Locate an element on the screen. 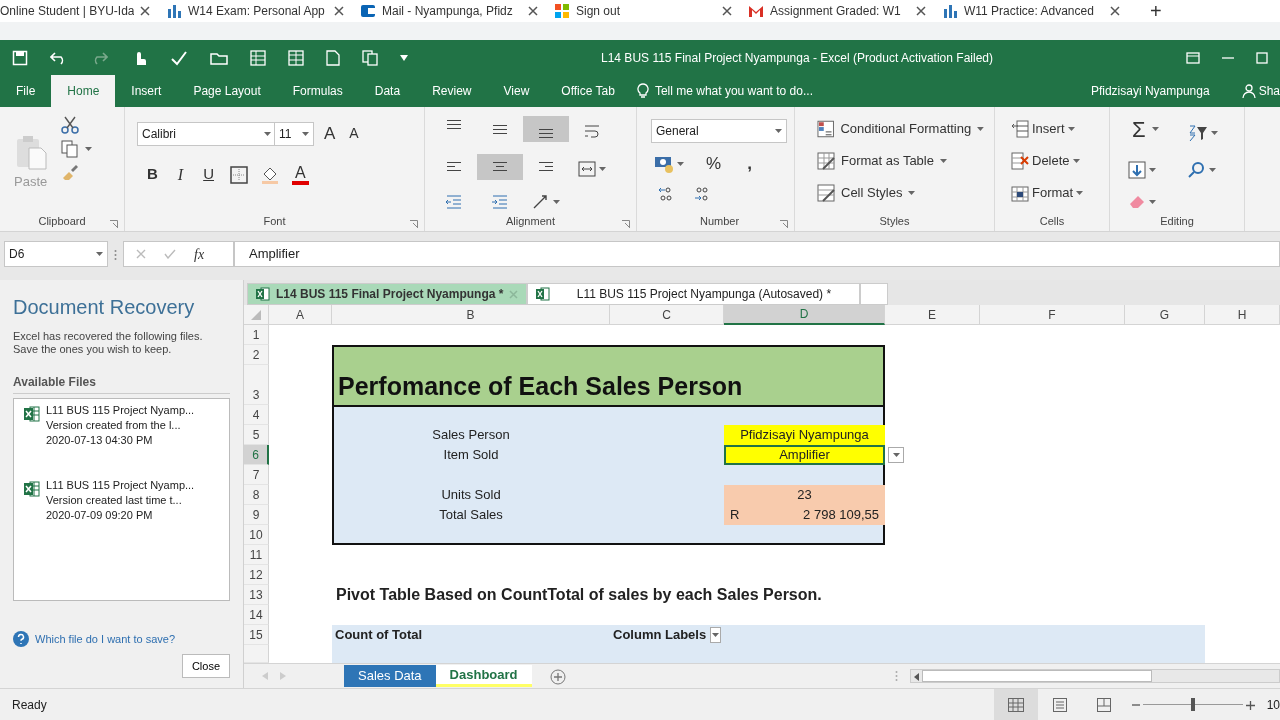  fill-down-icon is located at coordinates (1137, 169).